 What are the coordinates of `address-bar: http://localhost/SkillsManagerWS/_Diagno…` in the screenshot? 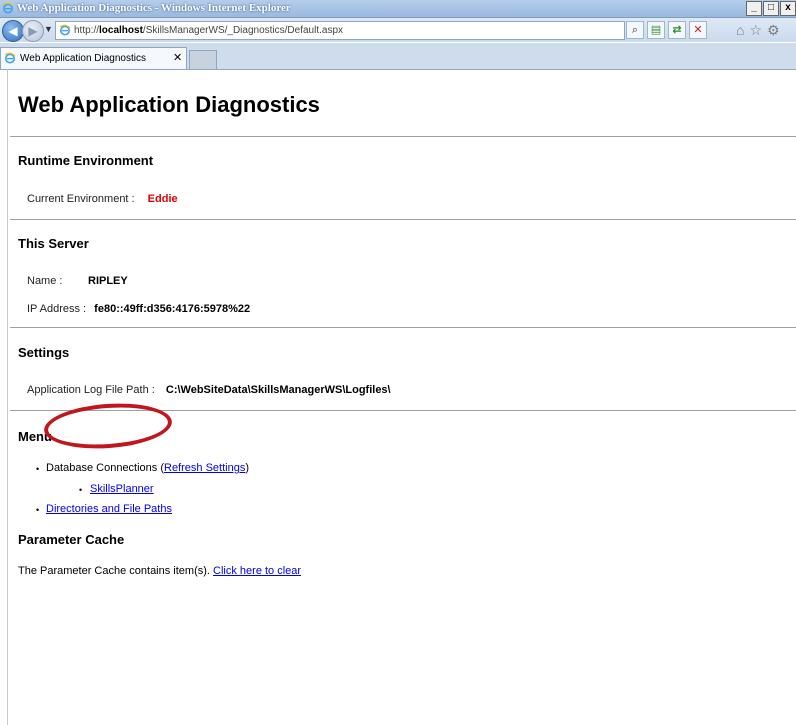 It's located at (340, 30).